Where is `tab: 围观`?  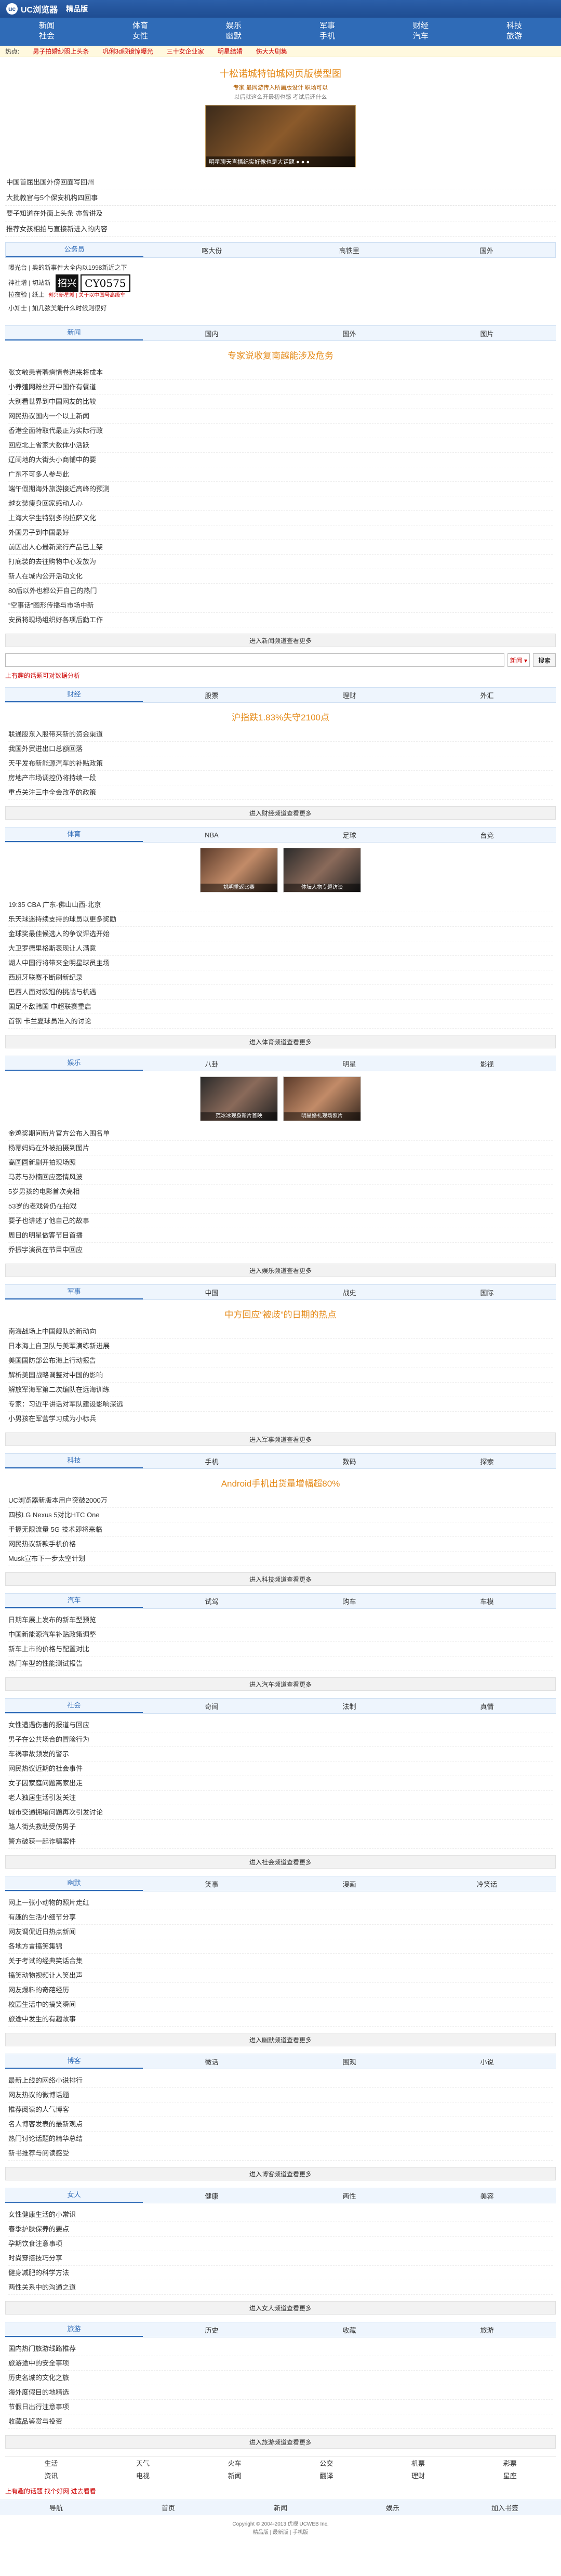 tab: 围观 is located at coordinates (349, 2062).